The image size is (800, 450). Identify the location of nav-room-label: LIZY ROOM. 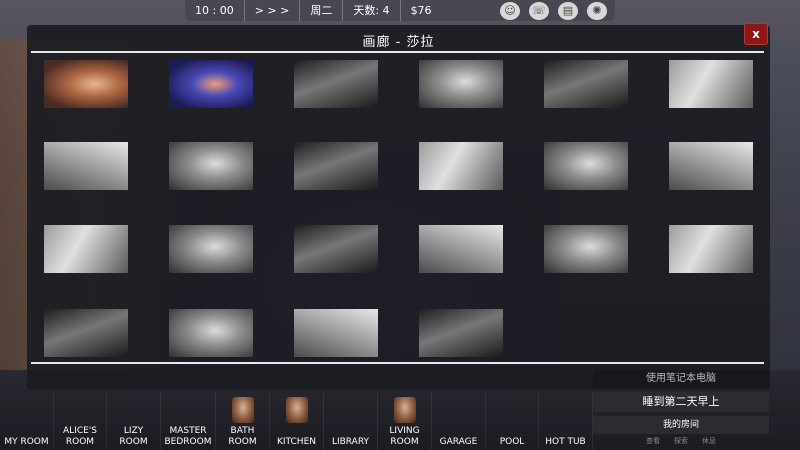
(133, 436).